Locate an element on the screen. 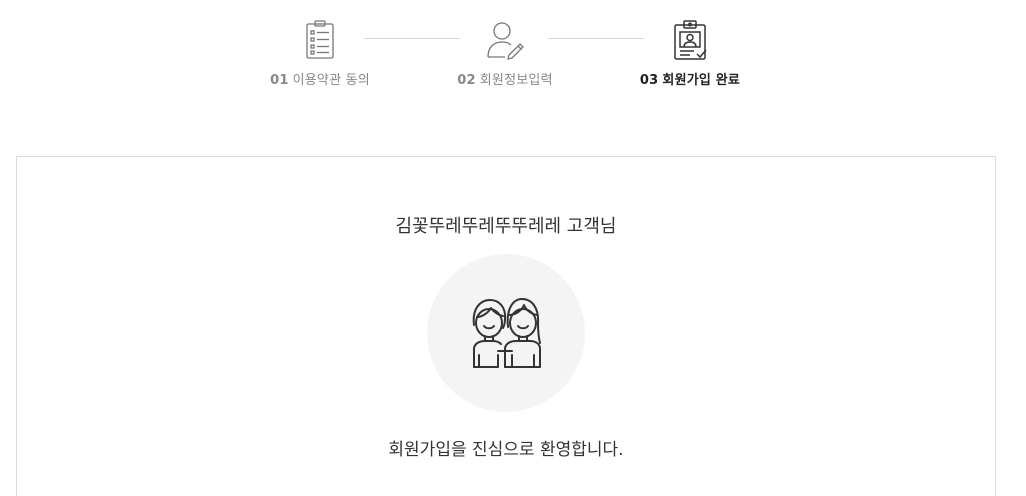 This screenshot has height=496, width=1026. step-title: 회원가입 완료 is located at coordinates (701, 80).